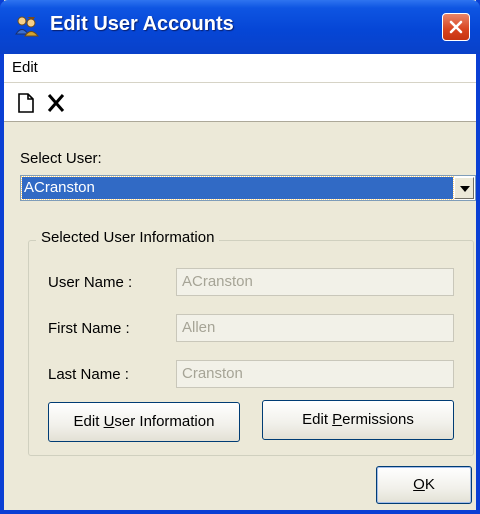 The width and height of the screenshot is (480, 514). I want to click on edit-info-mnemonic: U, so click(109, 421).